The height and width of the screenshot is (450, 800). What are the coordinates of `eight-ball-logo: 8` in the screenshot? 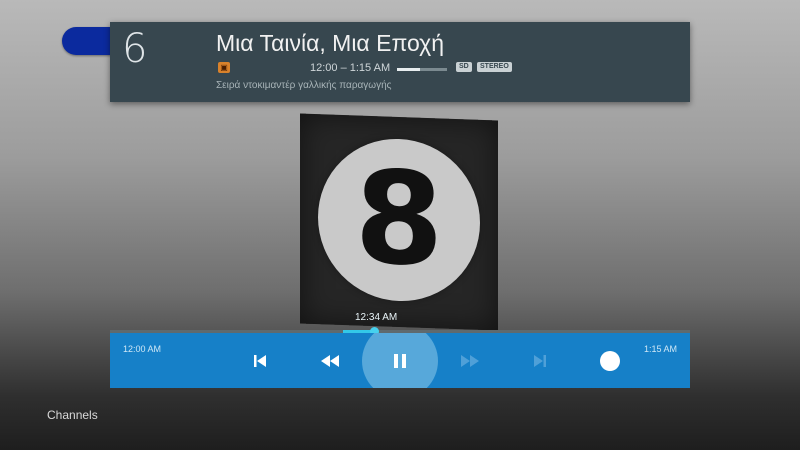 It's located at (399, 220).